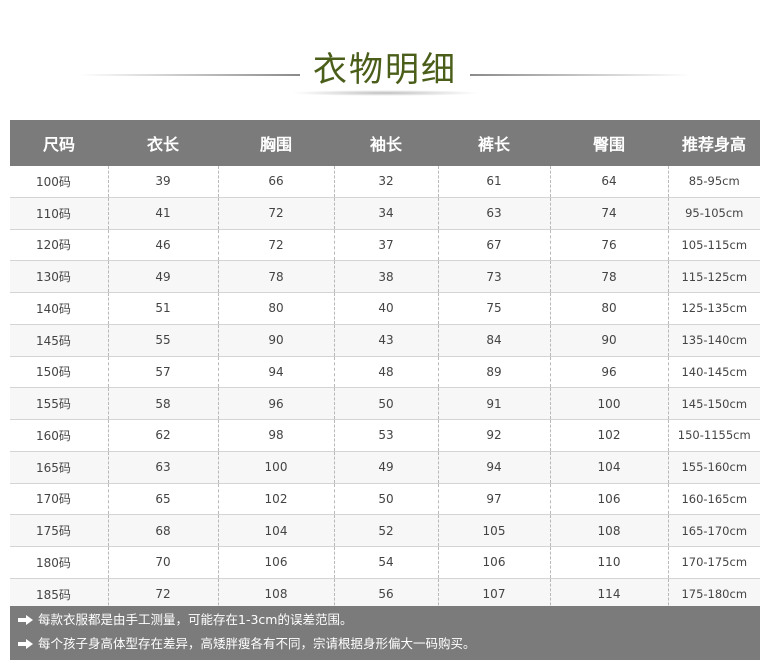 This screenshot has height=670, width=770. What do you see at coordinates (714, 245) in the screenshot?
I see `cell-recommended-height: 105-115cm` at bounding box center [714, 245].